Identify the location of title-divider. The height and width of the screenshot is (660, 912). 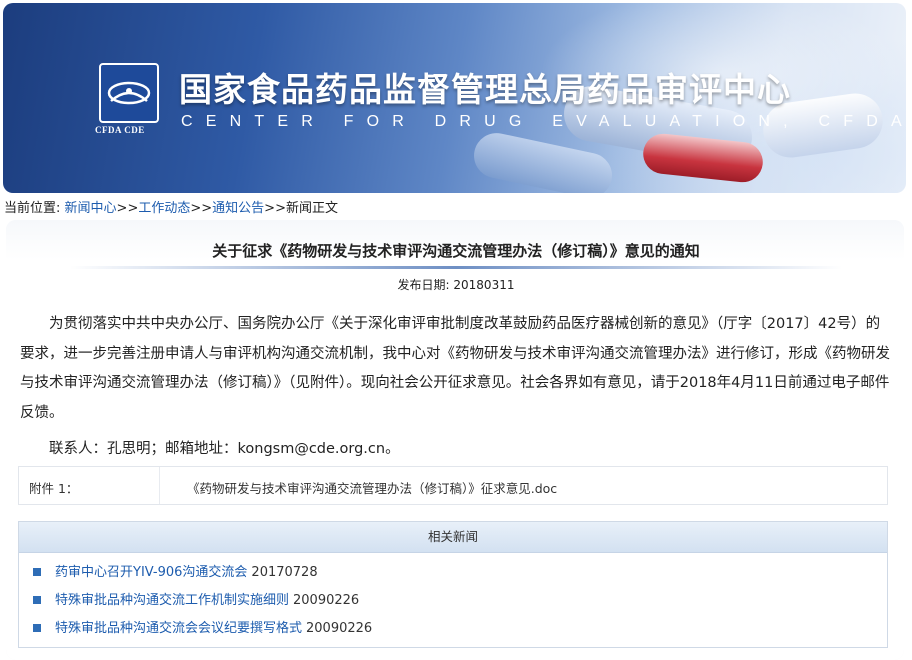
(456, 267).